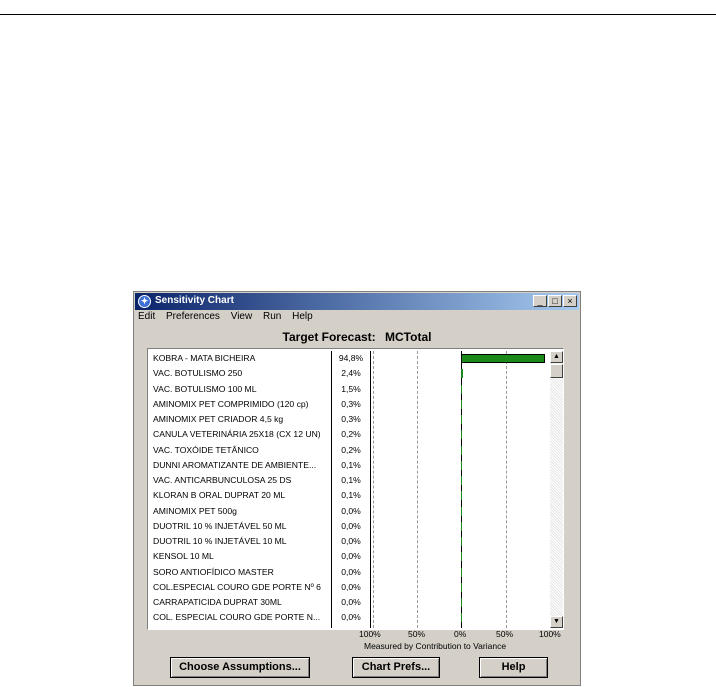 Image resolution: width=716 pixels, height=687 pixels. Describe the element at coordinates (540, 301) in the screenshot. I see `minimize-button: _` at that location.